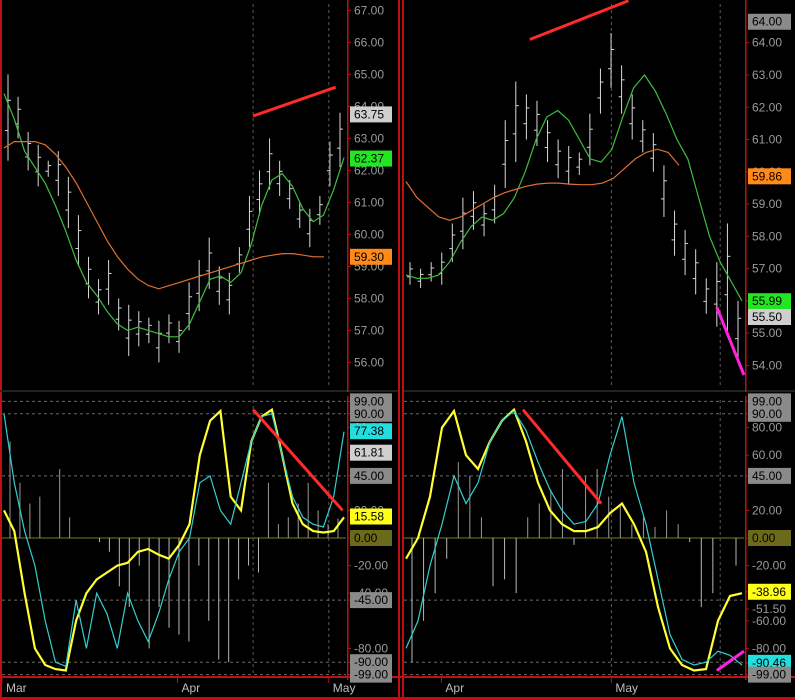 Image resolution: width=795 pixels, height=700 pixels. What do you see at coordinates (348, 196) in the screenshot?
I see `left-price-axis-line` at bounding box center [348, 196].